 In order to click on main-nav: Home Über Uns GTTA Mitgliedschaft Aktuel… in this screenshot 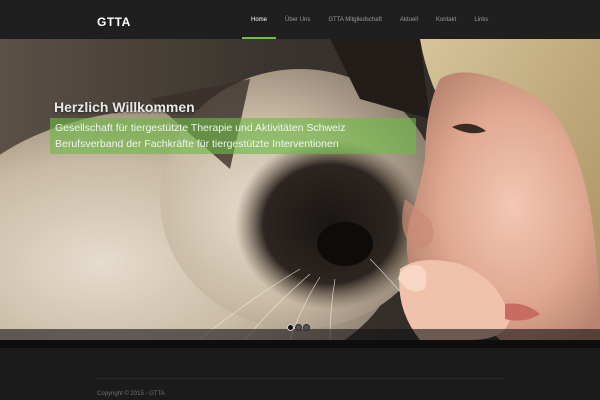, I will do `click(369, 19)`.